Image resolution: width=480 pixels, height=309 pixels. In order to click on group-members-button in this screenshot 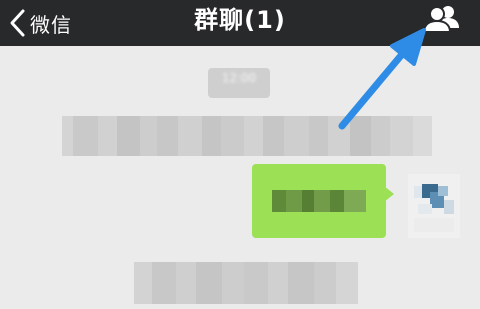, I will do `click(442, 19)`.